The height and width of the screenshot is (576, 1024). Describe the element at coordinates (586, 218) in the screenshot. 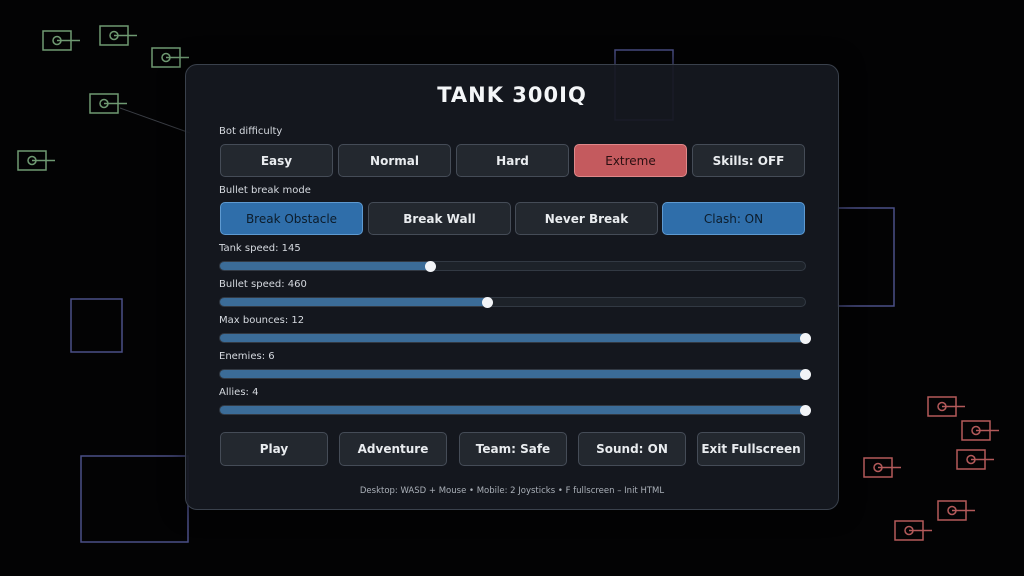

I see `never-break-button: Never Break` at that location.